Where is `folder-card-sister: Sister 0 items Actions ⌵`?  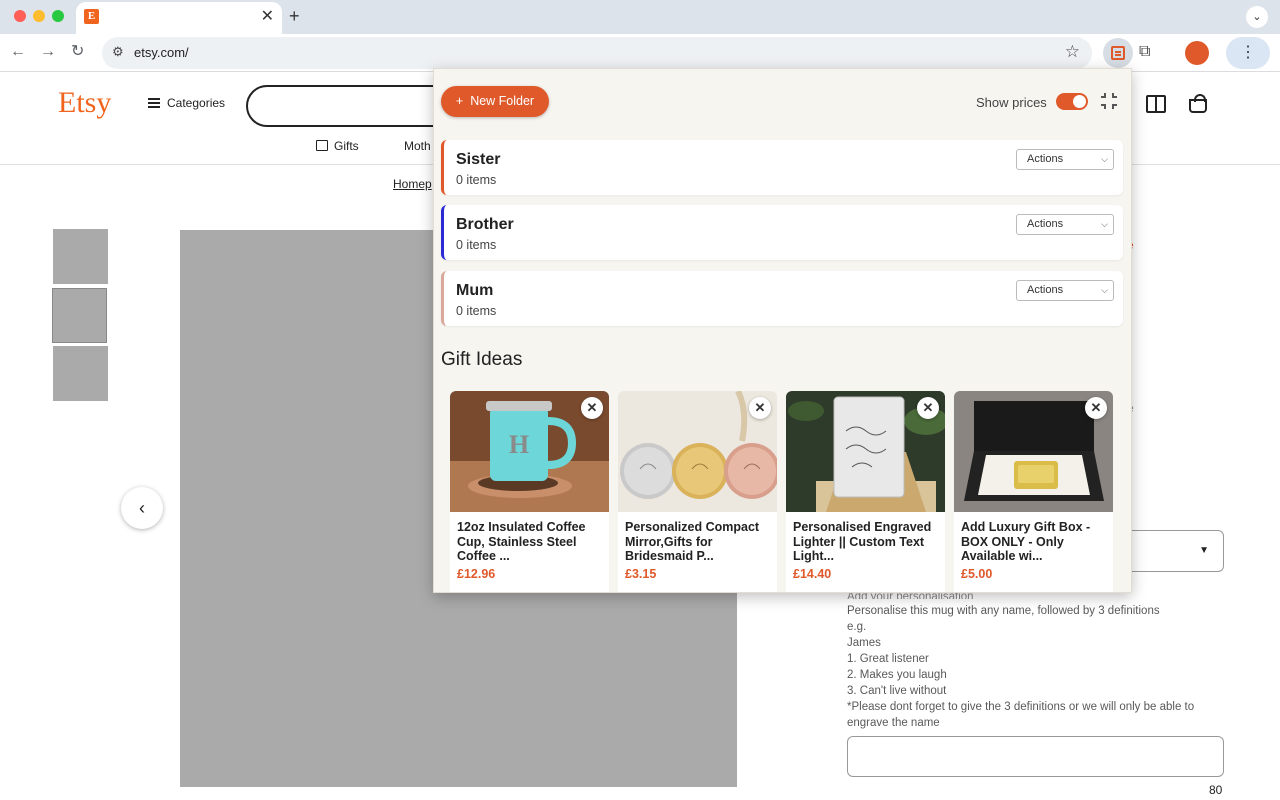
folder-card-sister: Sister 0 items Actions ⌵ is located at coordinates (782, 167).